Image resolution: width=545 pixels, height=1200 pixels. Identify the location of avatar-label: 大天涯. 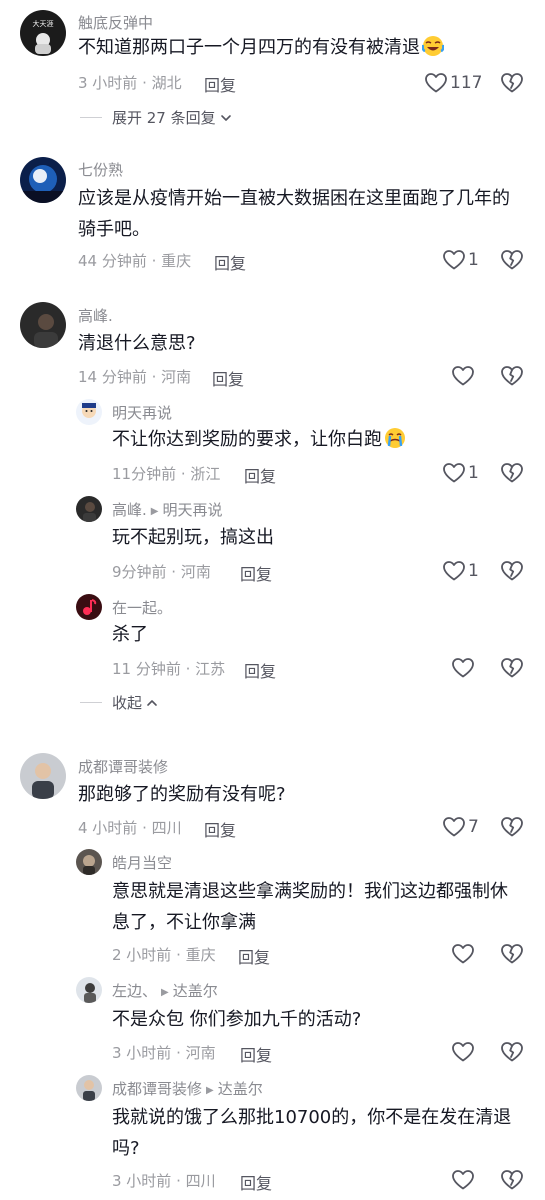
(43, 23).